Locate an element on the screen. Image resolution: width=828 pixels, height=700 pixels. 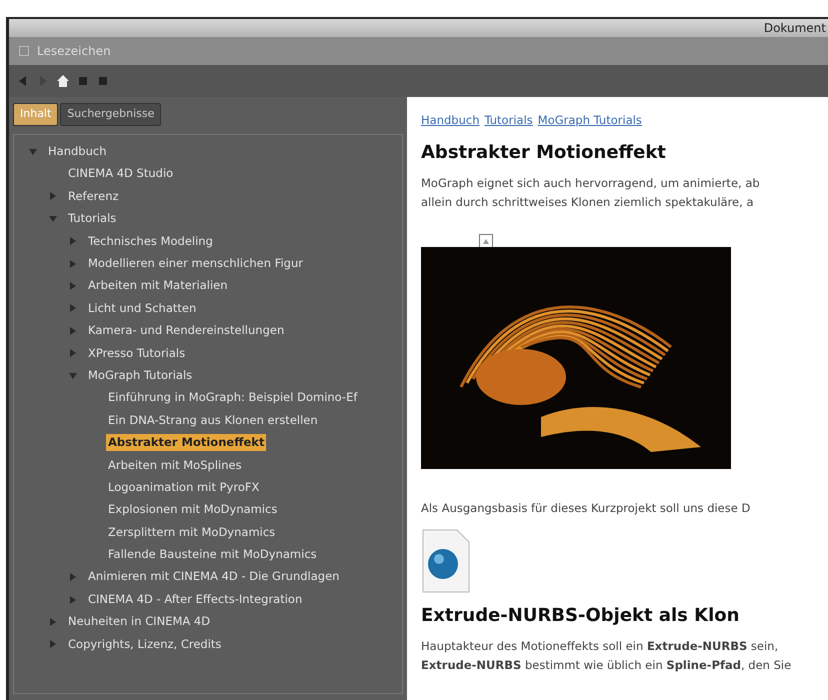
tree-item: Technisches Modeling is located at coordinates (150, 241).